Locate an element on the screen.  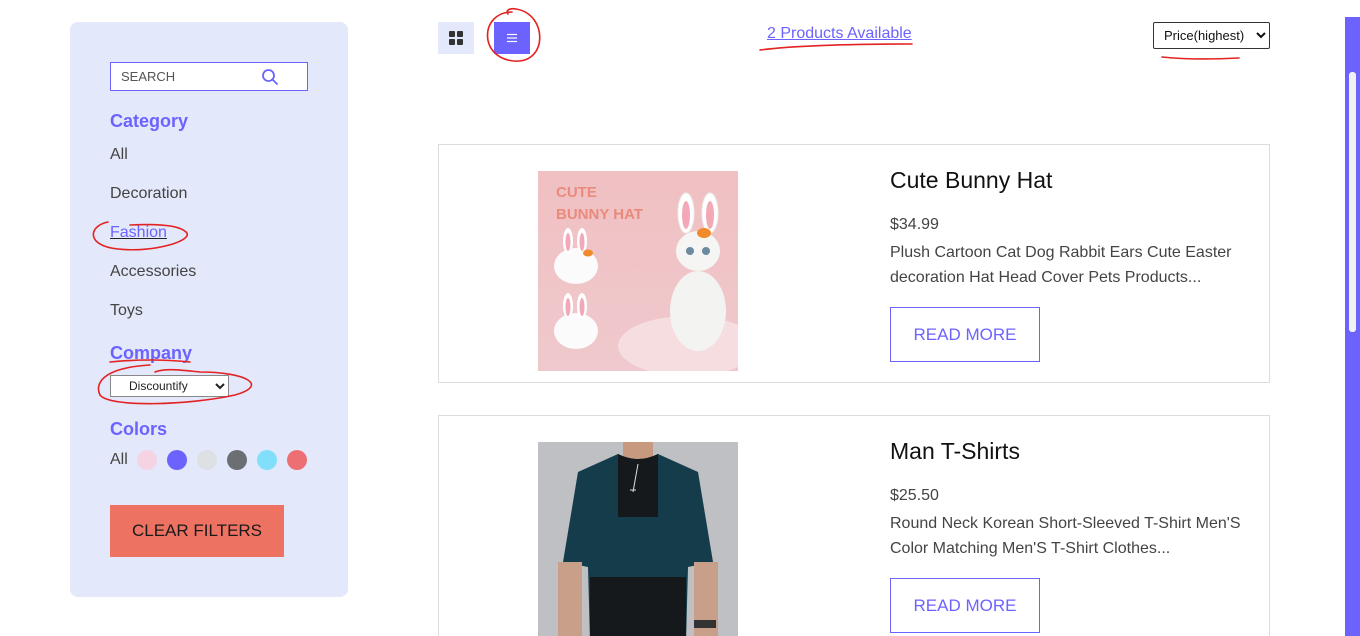
grid-view-button is located at coordinates (456, 38).